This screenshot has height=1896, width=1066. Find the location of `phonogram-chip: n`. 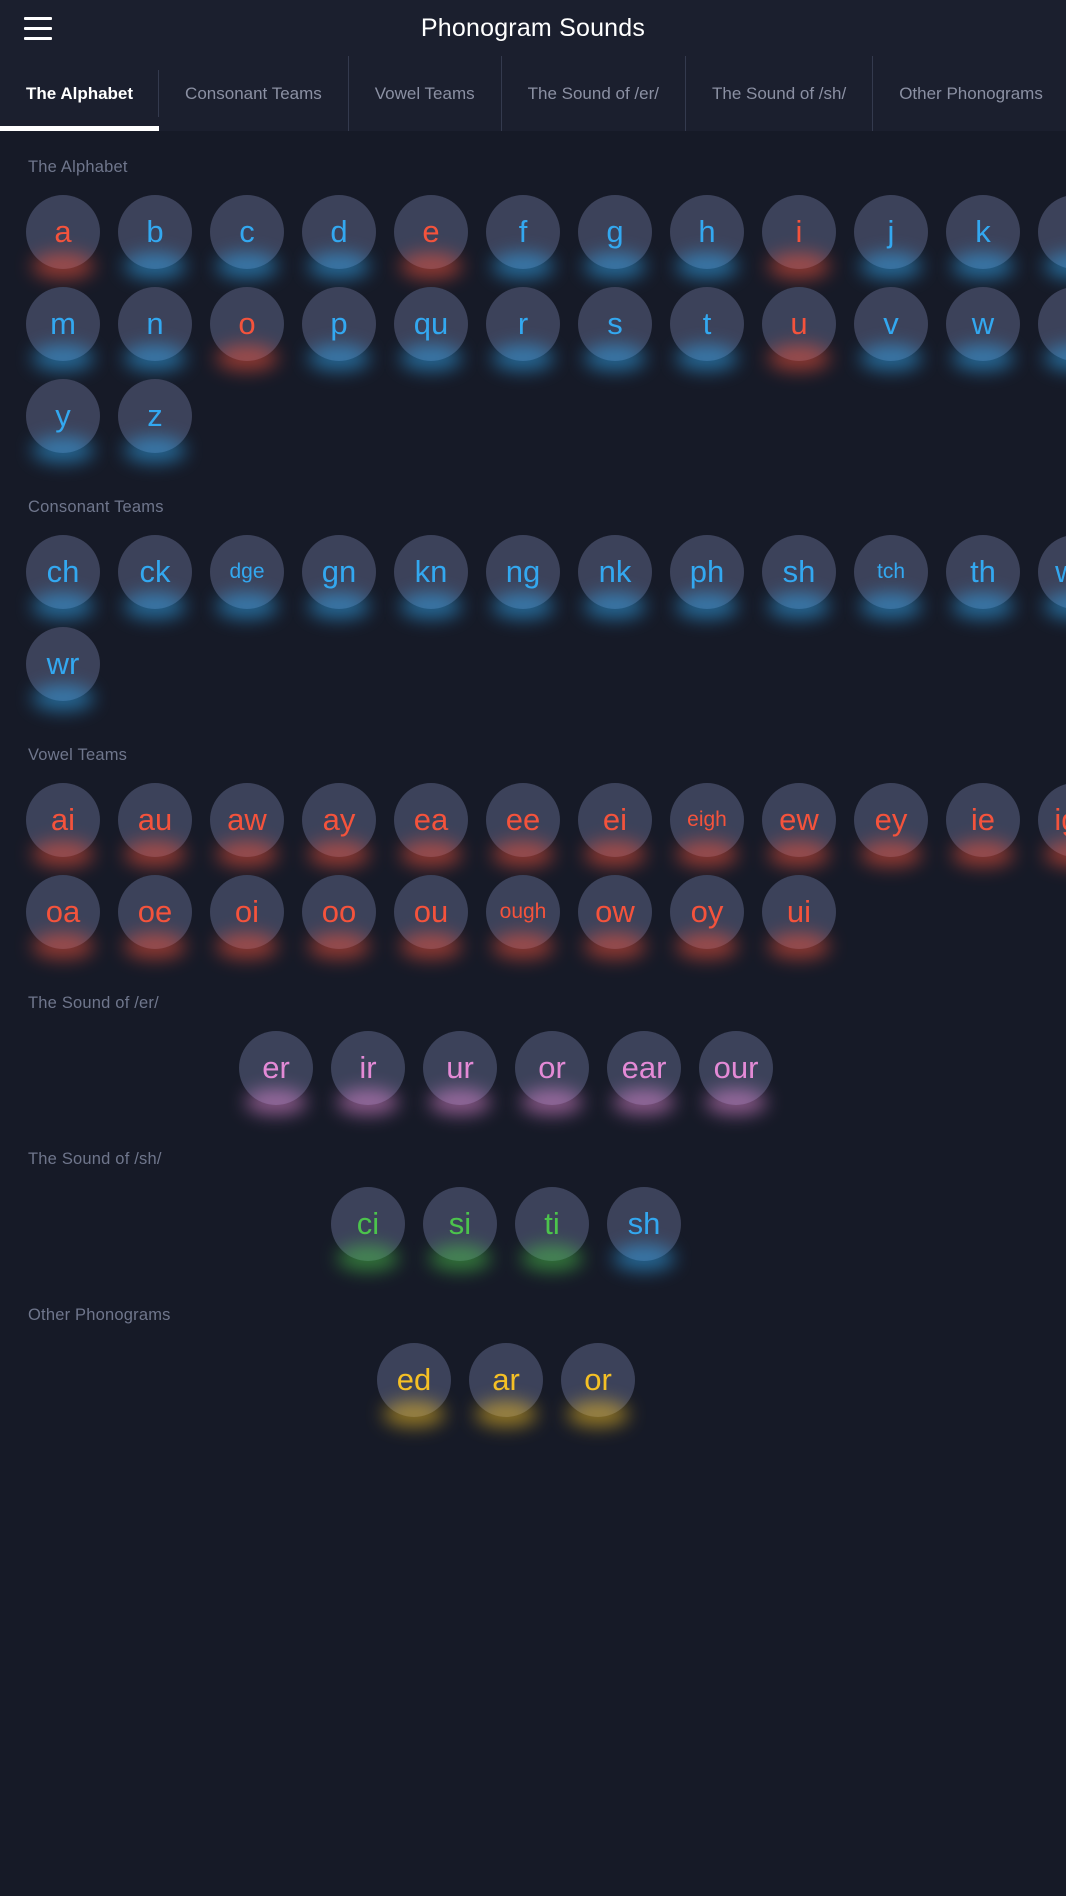

phonogram-chip: n is located at coordinates (155, 324).